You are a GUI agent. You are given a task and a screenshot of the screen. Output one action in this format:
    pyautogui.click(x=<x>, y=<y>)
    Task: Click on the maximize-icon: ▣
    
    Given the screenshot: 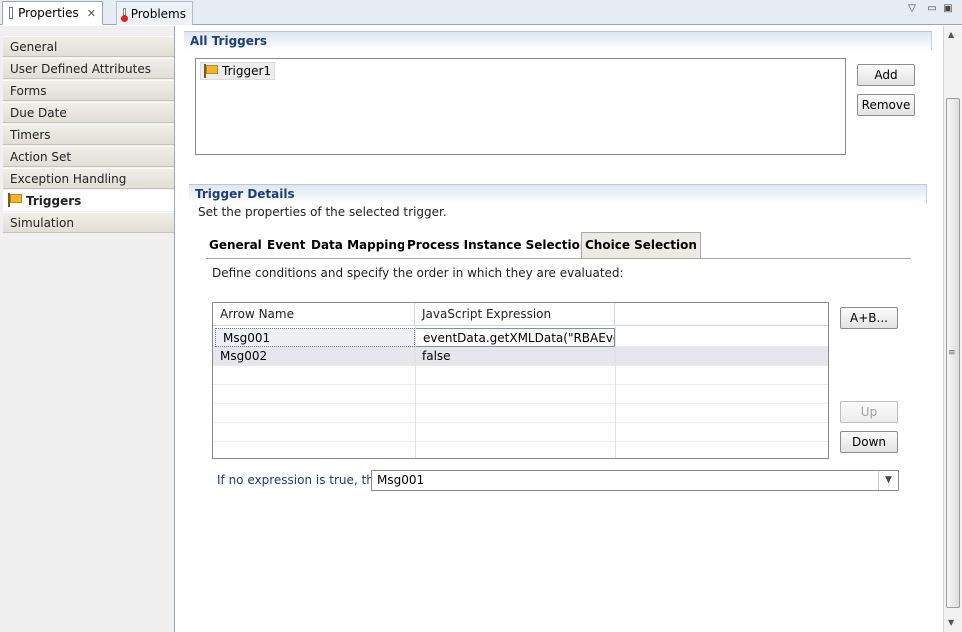 What is the action you would take?
    pyautogui.click(x=948, y=8)
    